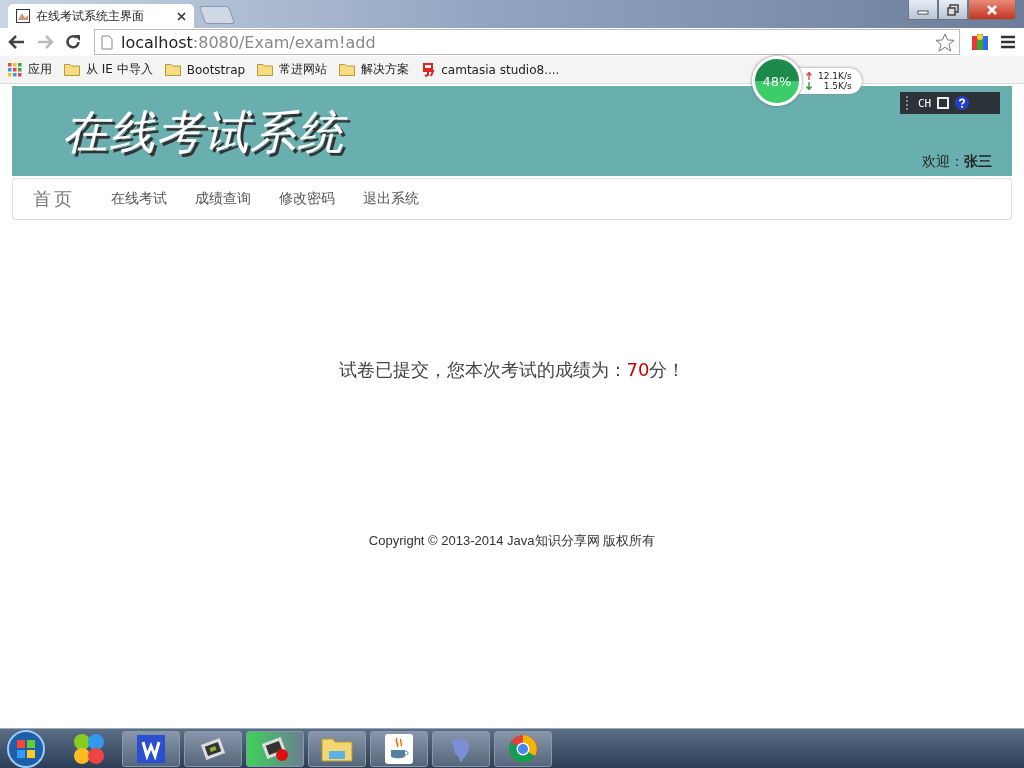  I want to click on coffee-cup-icon, so click(399, 748).